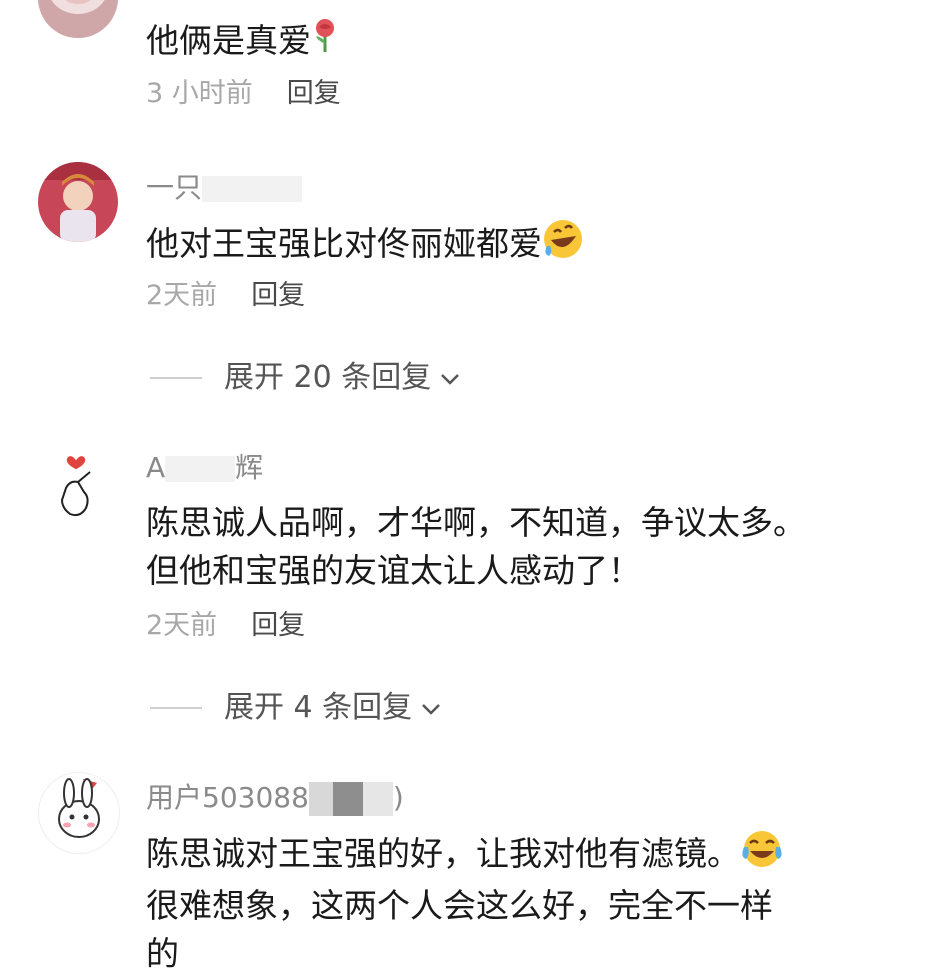  What do you see at coordinates (325, 42) in the screenshot?
I see `rose-icon` at bounding box center [325, 42].